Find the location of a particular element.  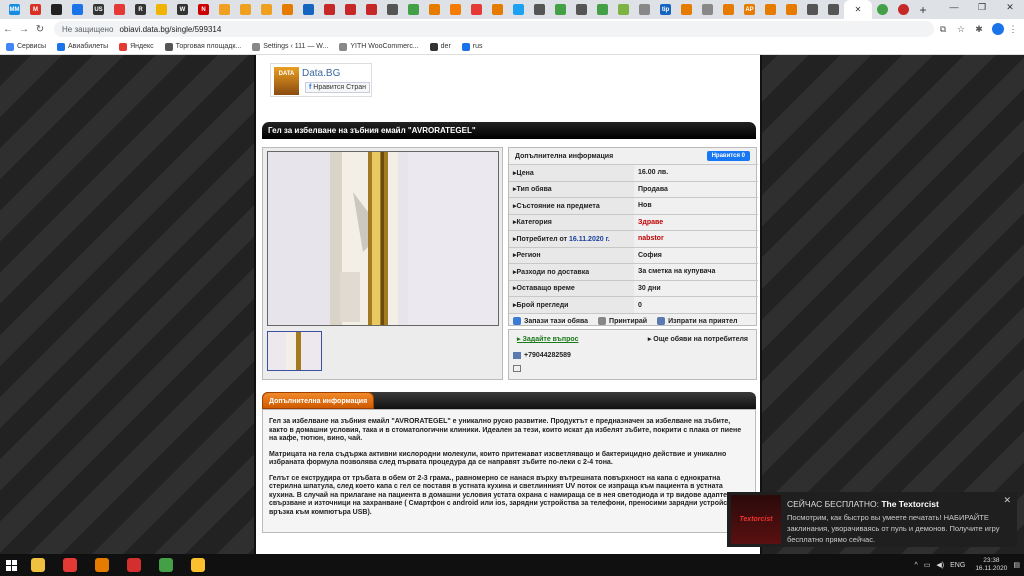

browser-tab: ММ is located at coordinates (14, 9).